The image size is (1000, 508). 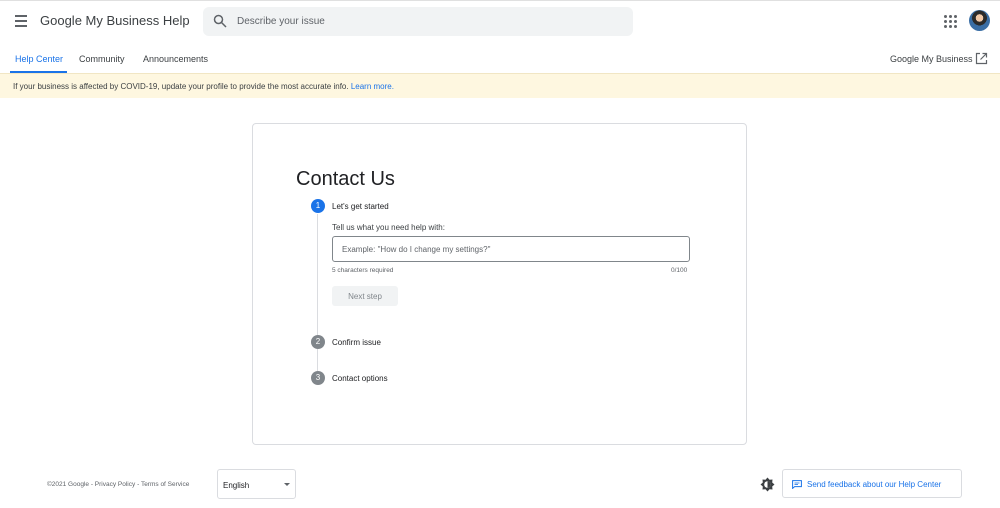 I want to click on step-3-indicator: 3, so click(x=318, y=378).